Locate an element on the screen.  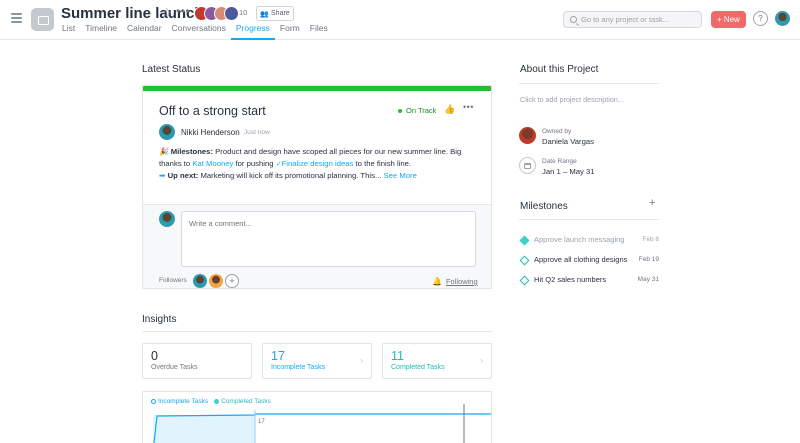
legend-incomplete: Incomplete Tasks is located at coordinates (179, 401).